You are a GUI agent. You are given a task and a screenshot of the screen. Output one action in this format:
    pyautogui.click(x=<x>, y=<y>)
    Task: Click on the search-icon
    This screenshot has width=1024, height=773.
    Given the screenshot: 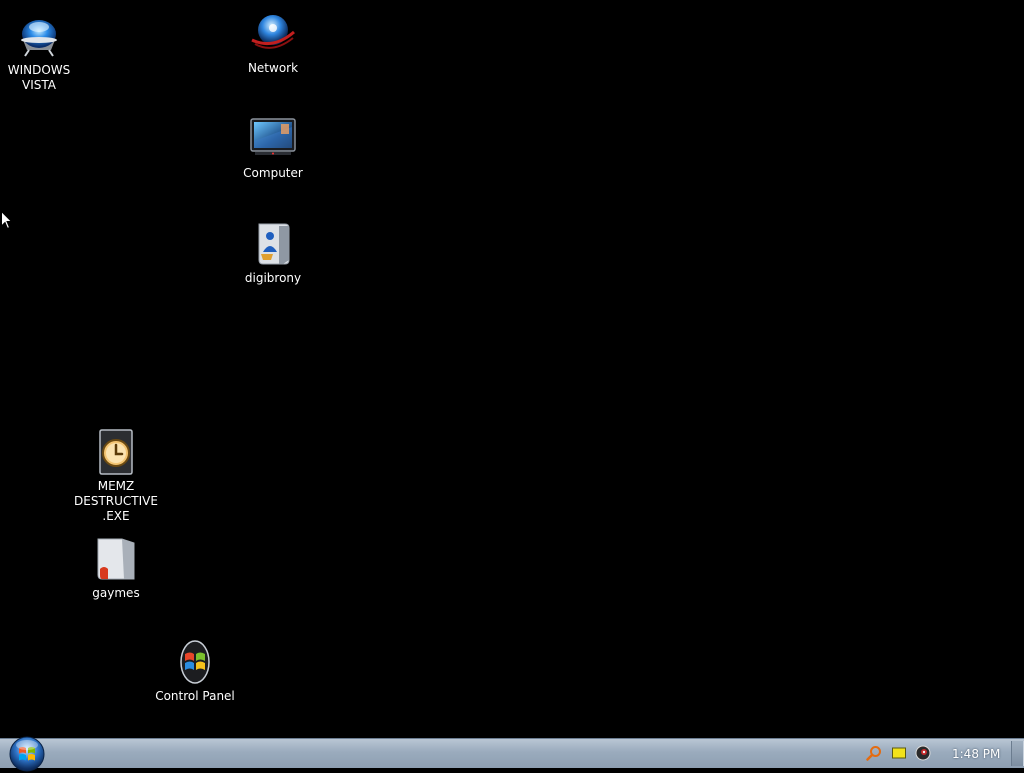 What is the action you would take?
    pyautogui.click(x=874, y=753)
    